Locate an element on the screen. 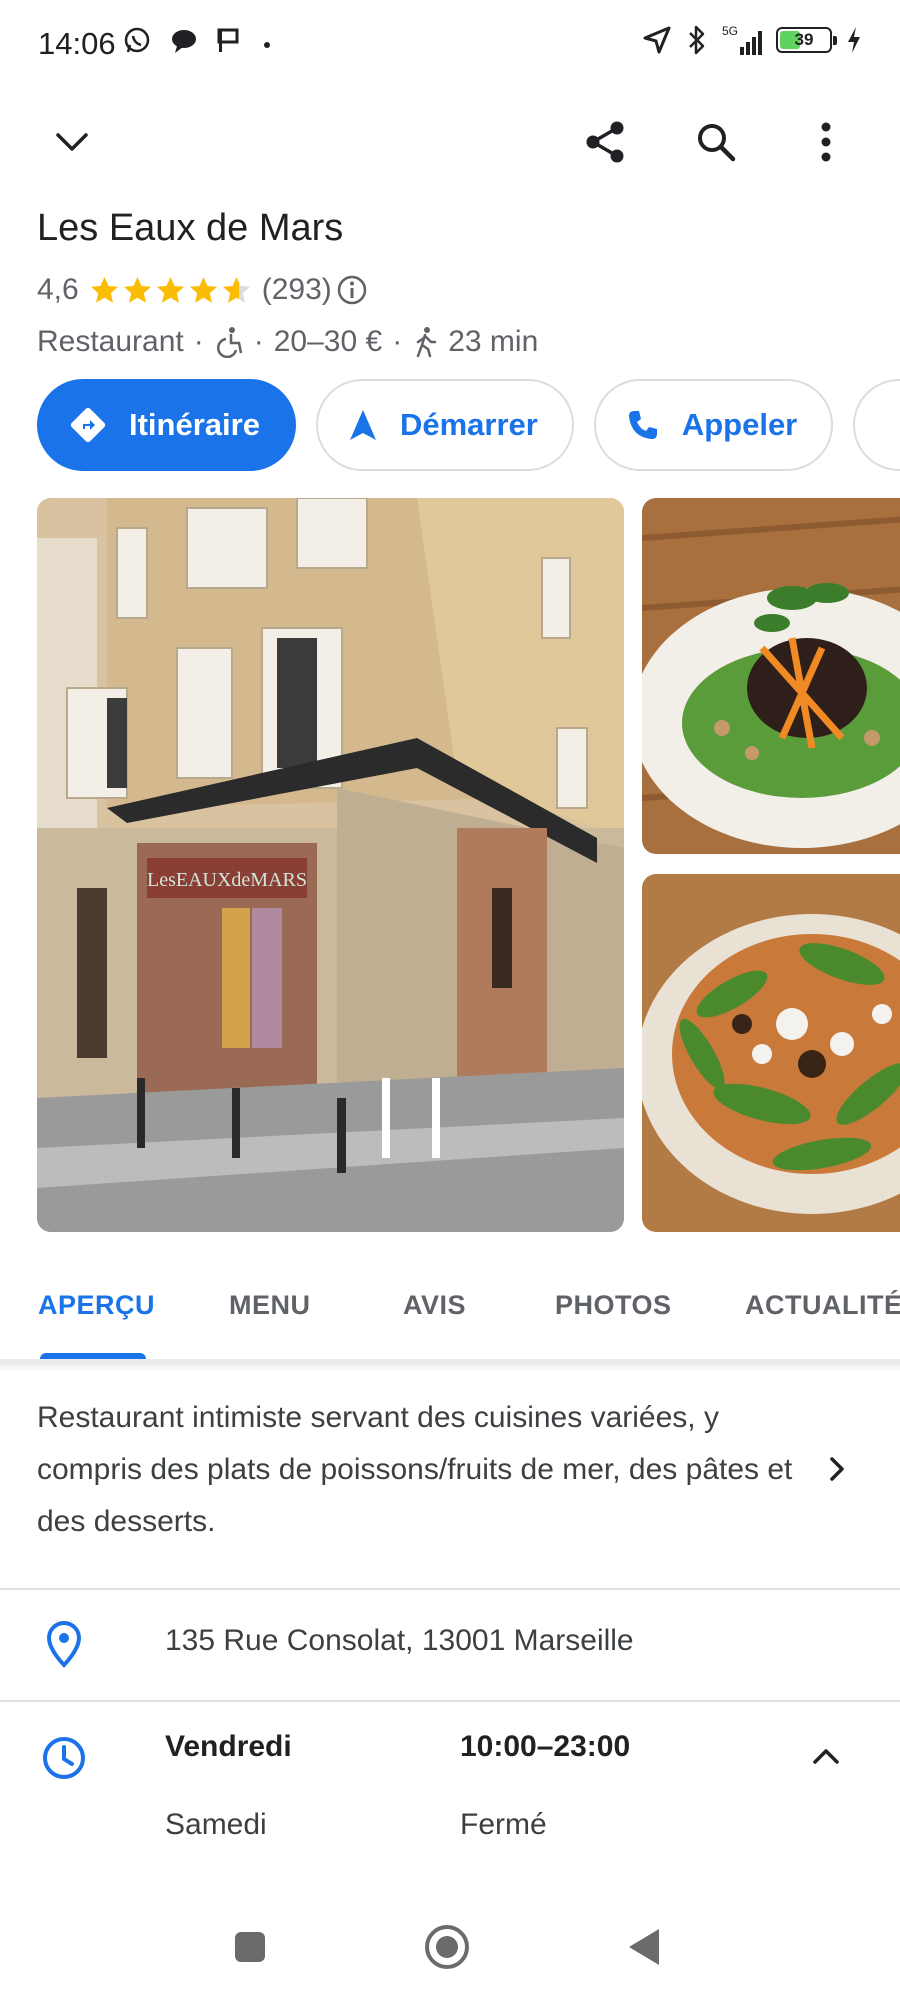  place-tabs: APERÇU MENU AVIS PHOTOS ACTUALITÉ is located at coordinates (450, 1306).